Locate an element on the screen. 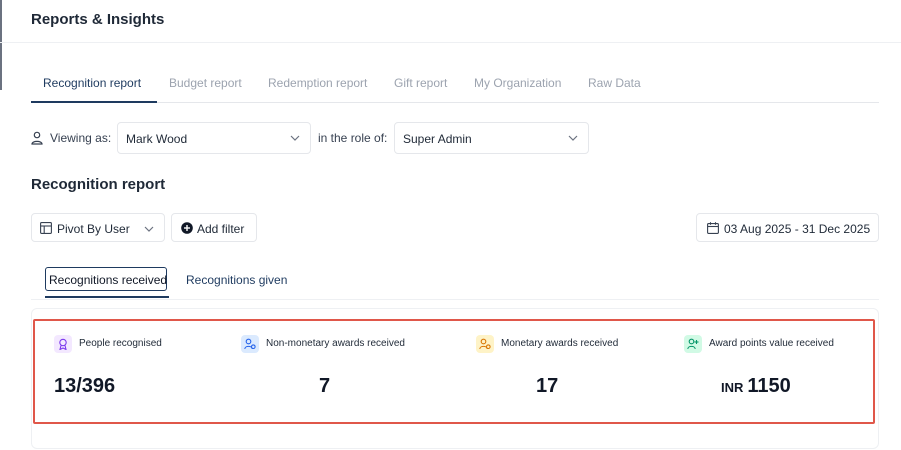 The image size is (901, 450). tab-raw-data: Raw Data is located at coordinates (614, 83).